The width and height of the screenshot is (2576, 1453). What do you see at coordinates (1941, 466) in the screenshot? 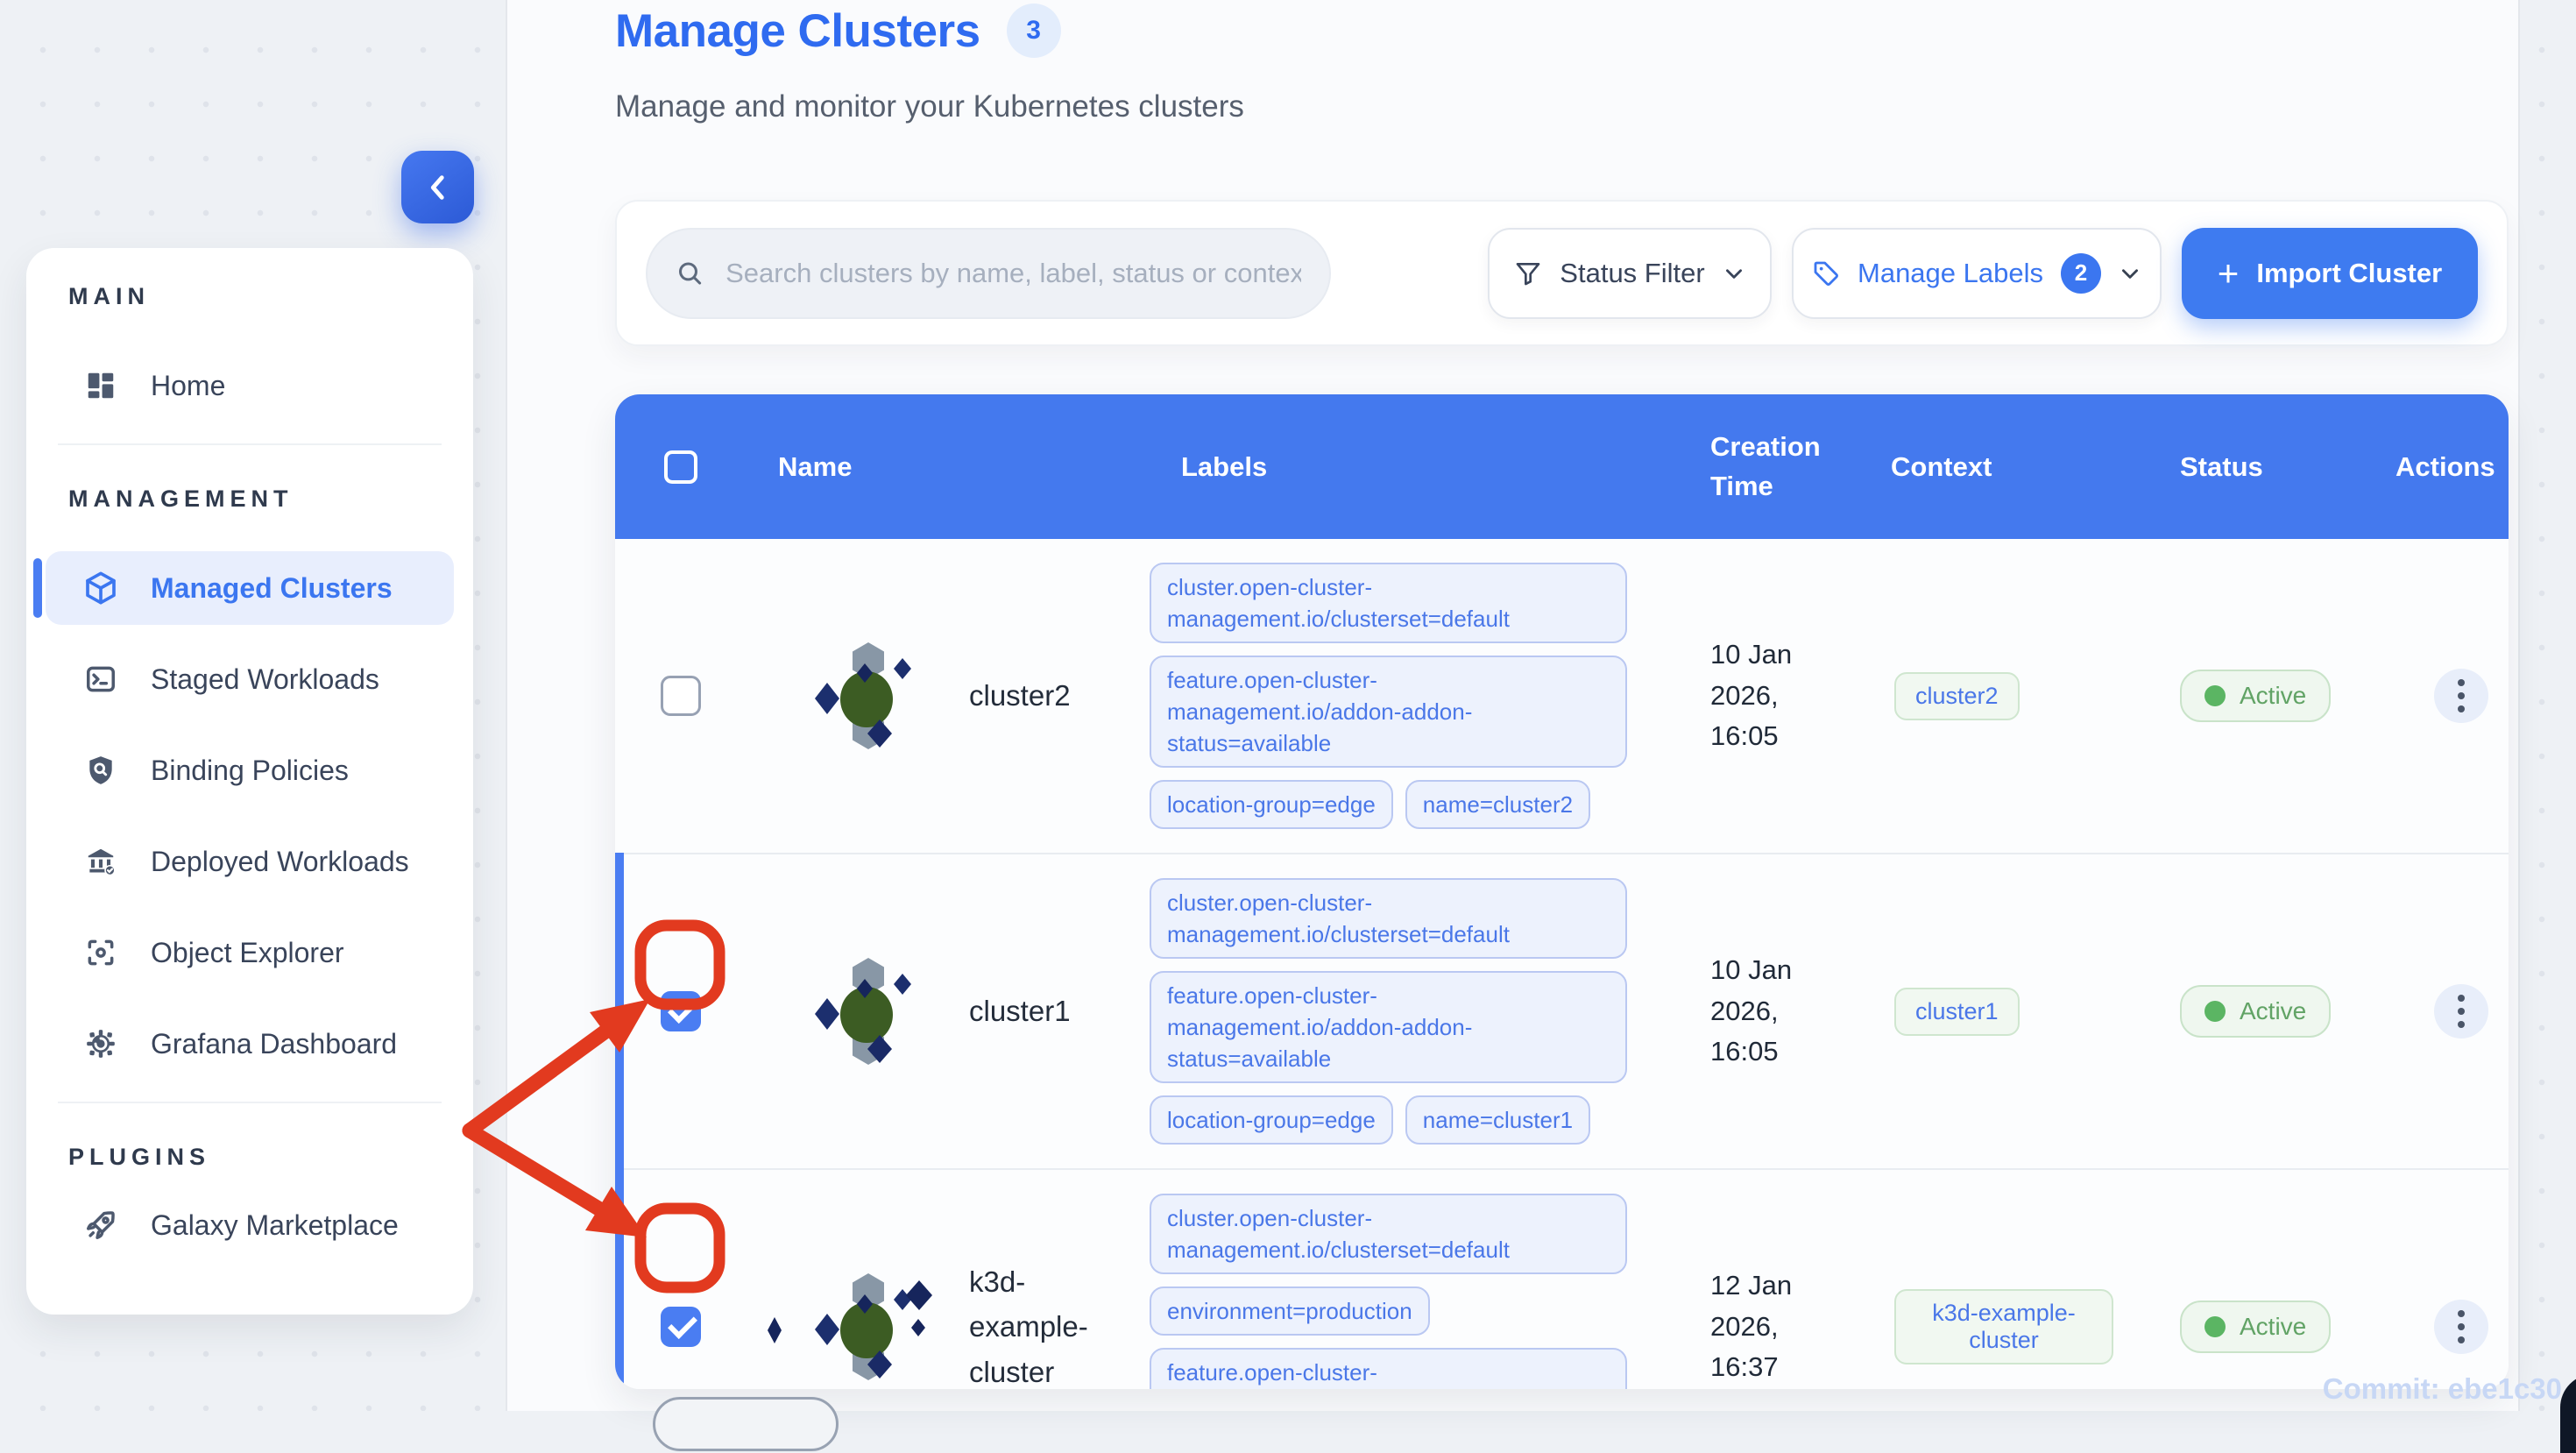
I see `column-header-context: Context` at bounding box center [1941, 466].